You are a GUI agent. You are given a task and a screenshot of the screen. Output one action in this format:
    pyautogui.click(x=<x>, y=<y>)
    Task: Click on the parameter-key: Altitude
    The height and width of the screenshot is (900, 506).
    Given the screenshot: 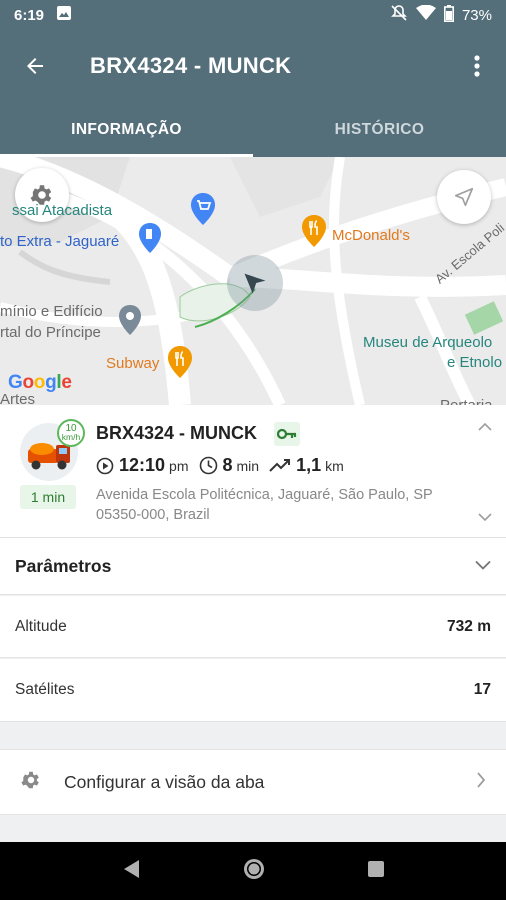 What is the action you would take?
    pyautogui.click(x=41, y=626)
    